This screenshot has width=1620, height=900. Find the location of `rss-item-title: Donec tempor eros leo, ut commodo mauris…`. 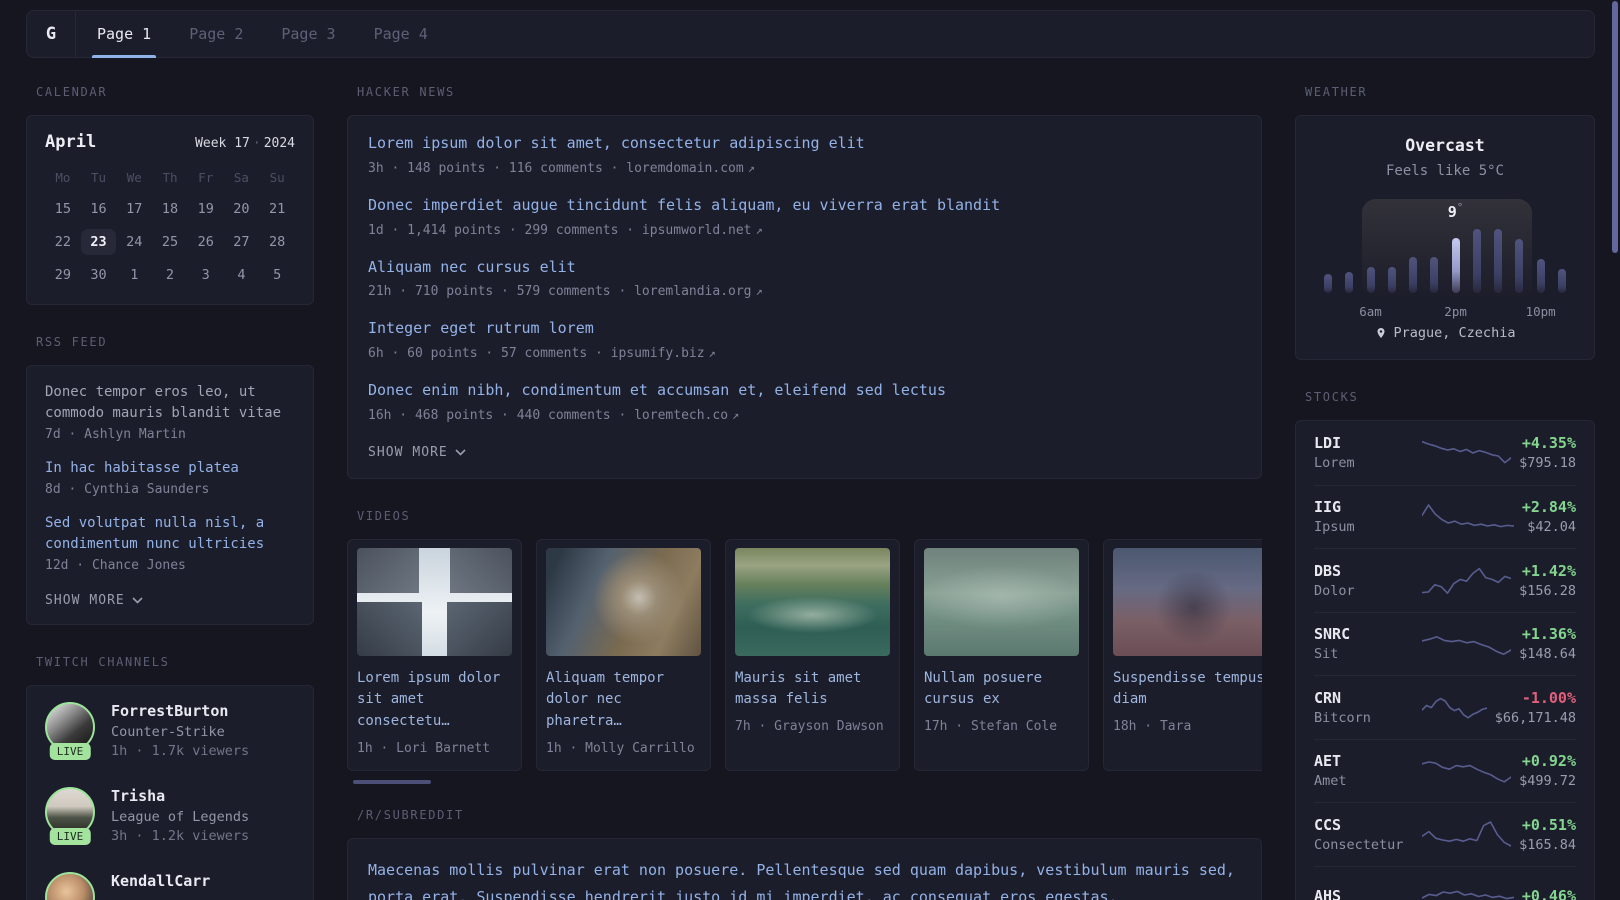

rss-item-title: Donec tempor eros leo, ut commodo mauris… is located at coordinates (170, 403).